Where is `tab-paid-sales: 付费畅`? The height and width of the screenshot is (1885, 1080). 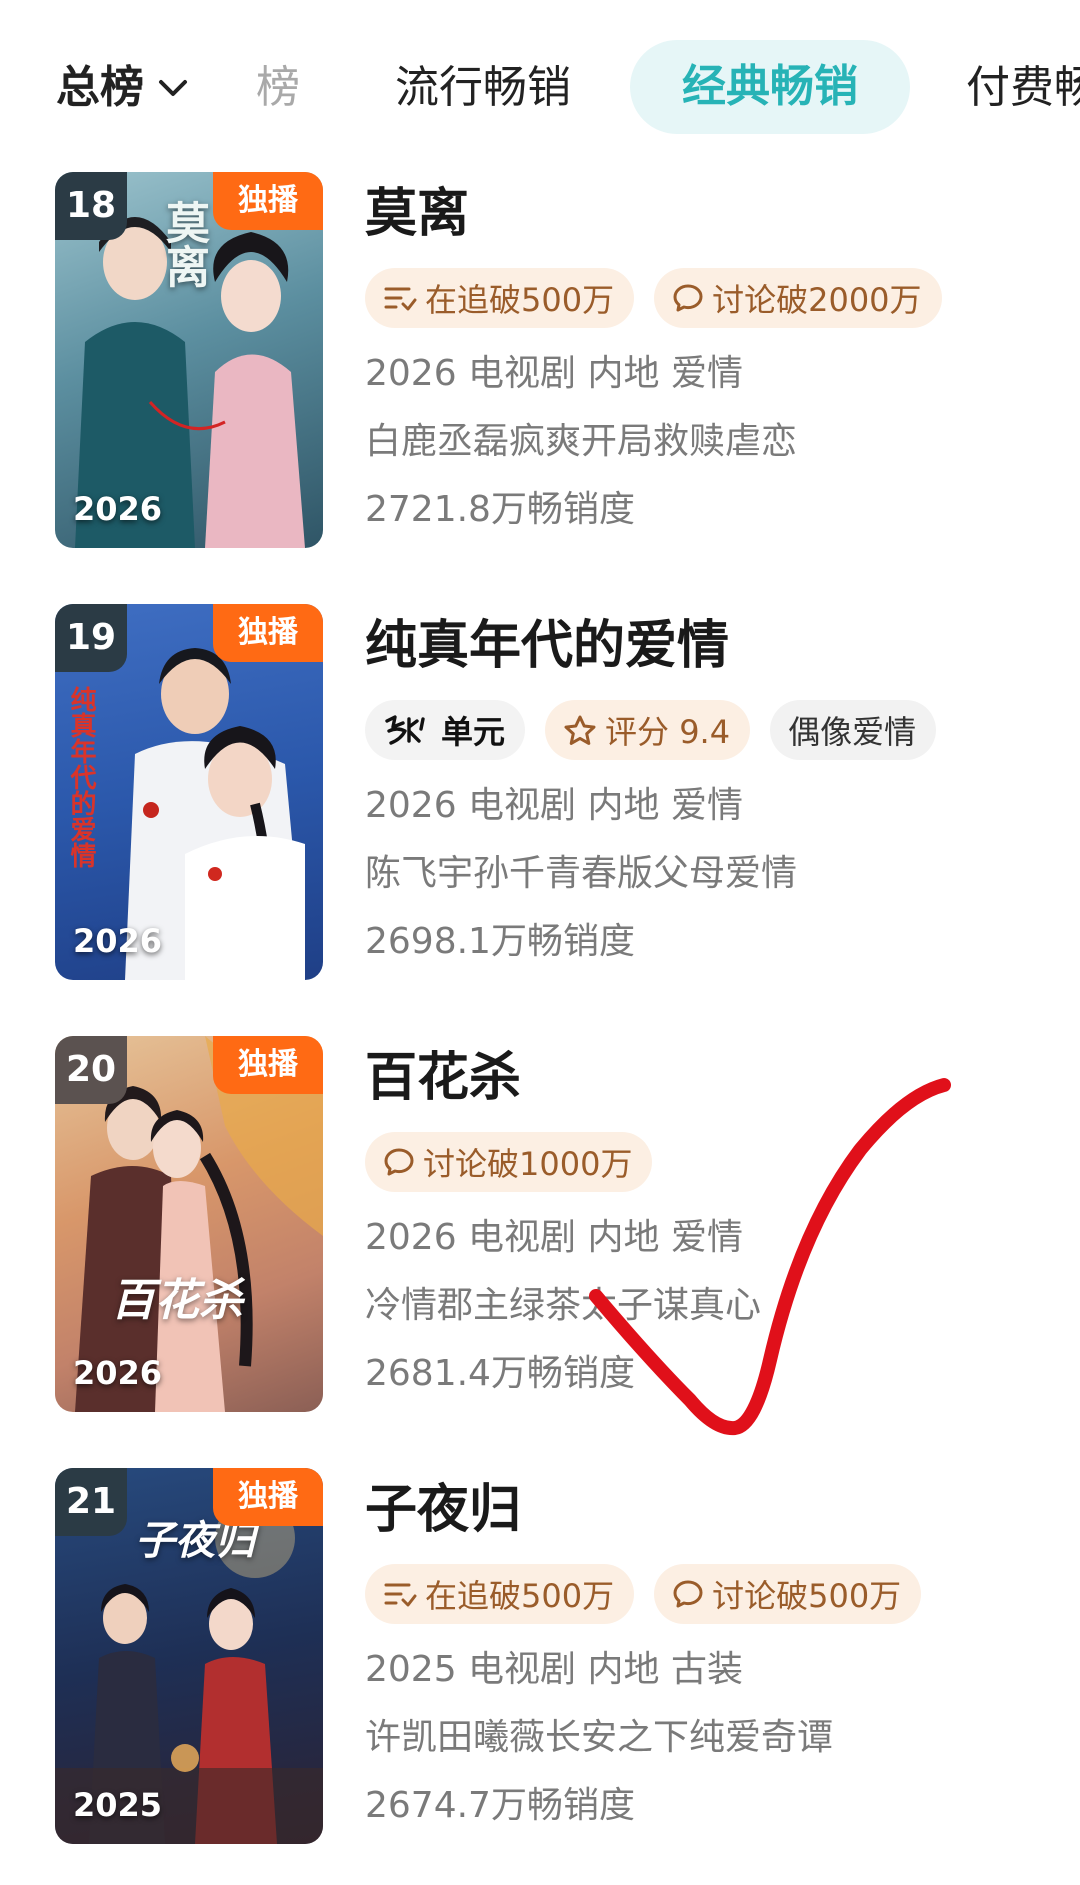 tab-paid-sales: 付费畅 is located at coordinates (1023, 88).